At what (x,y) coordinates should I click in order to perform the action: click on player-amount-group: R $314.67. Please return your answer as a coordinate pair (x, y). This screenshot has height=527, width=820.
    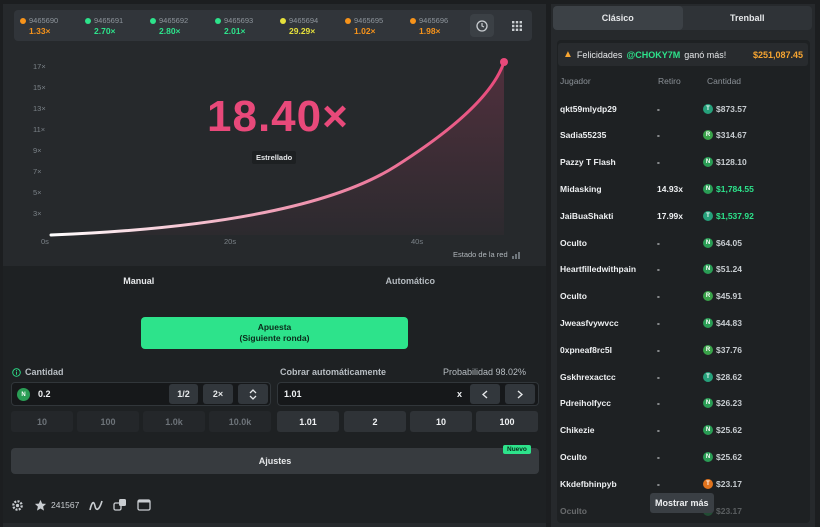
    Looking at the image, I should click on (725, 135).